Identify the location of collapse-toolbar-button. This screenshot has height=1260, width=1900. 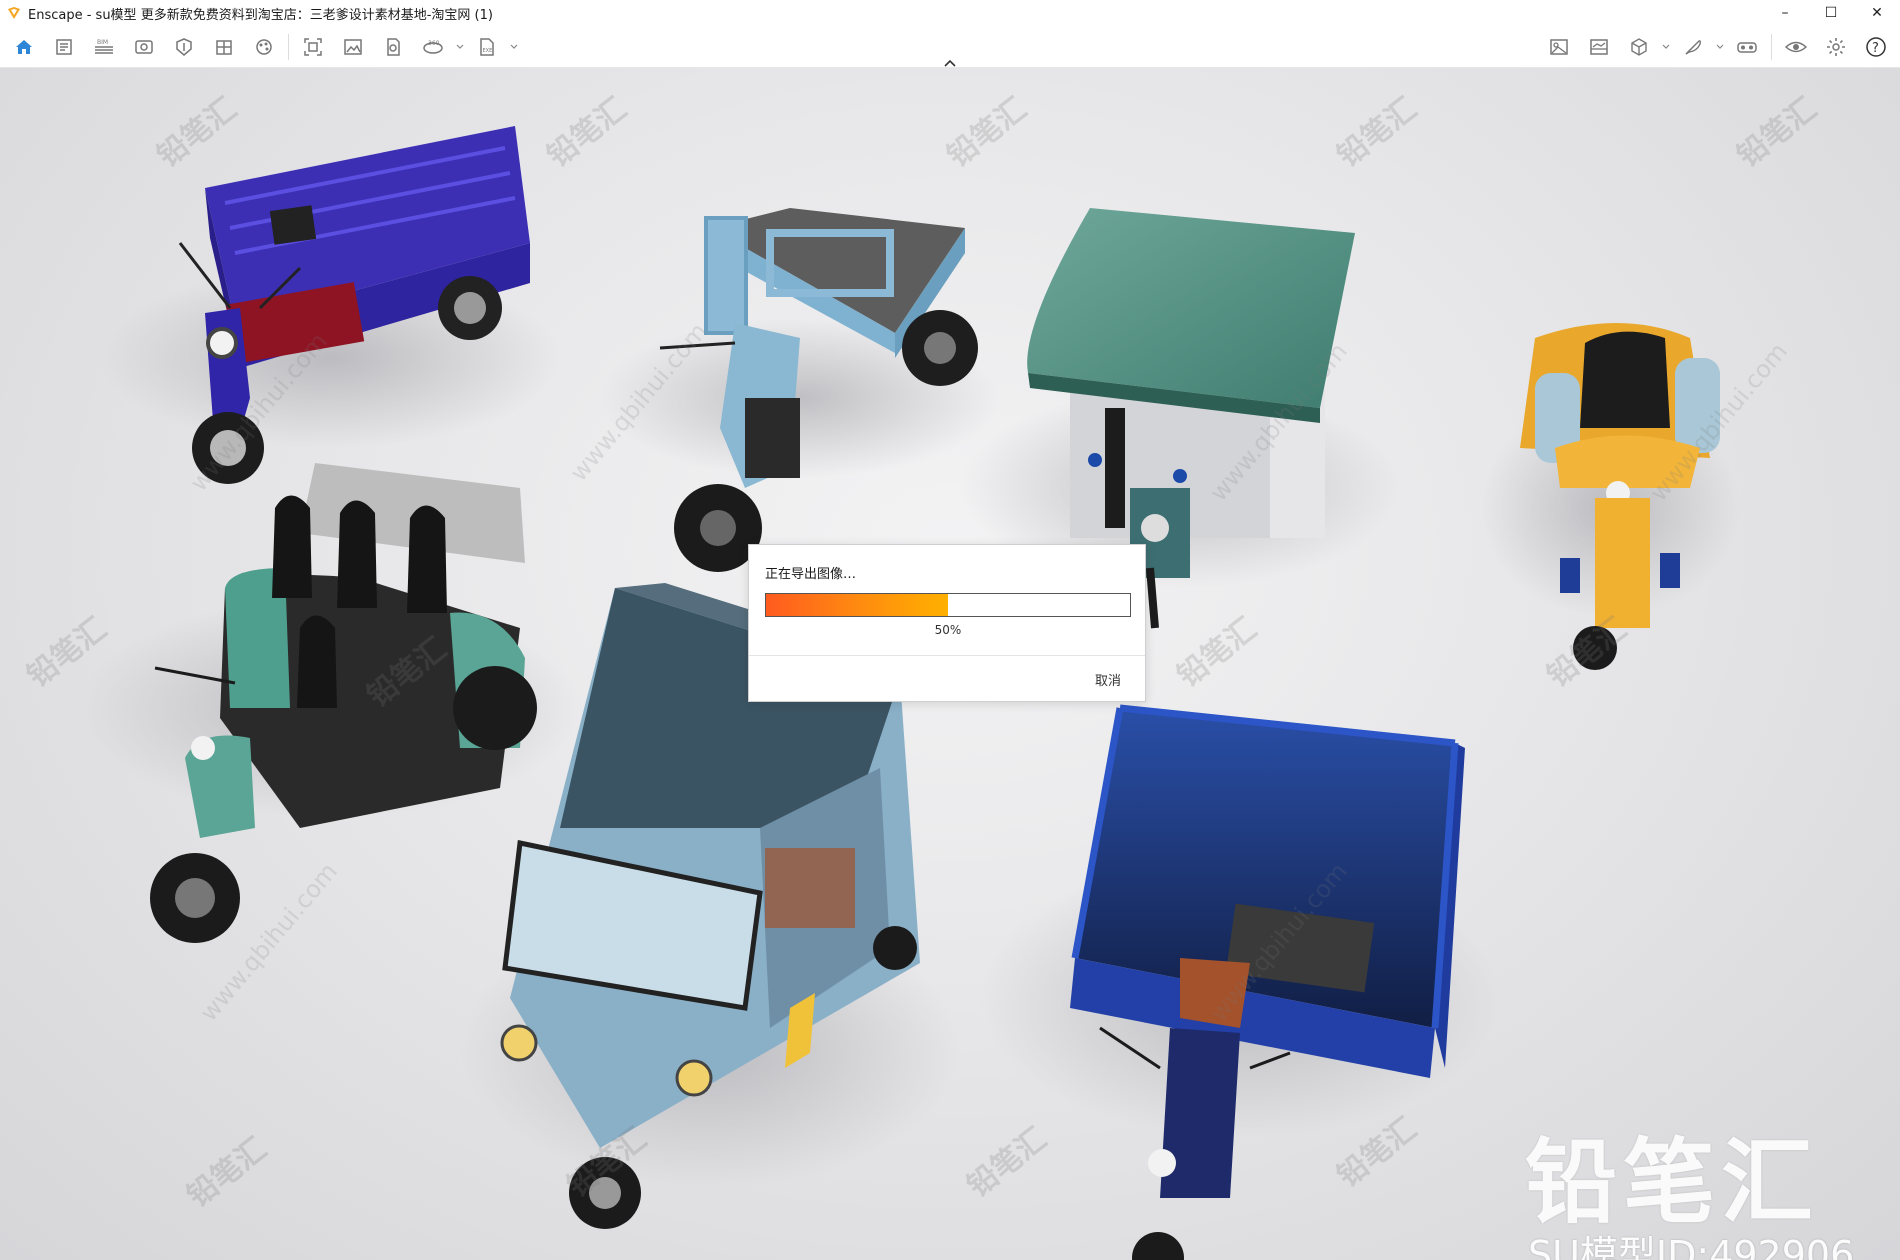
(950, 61).